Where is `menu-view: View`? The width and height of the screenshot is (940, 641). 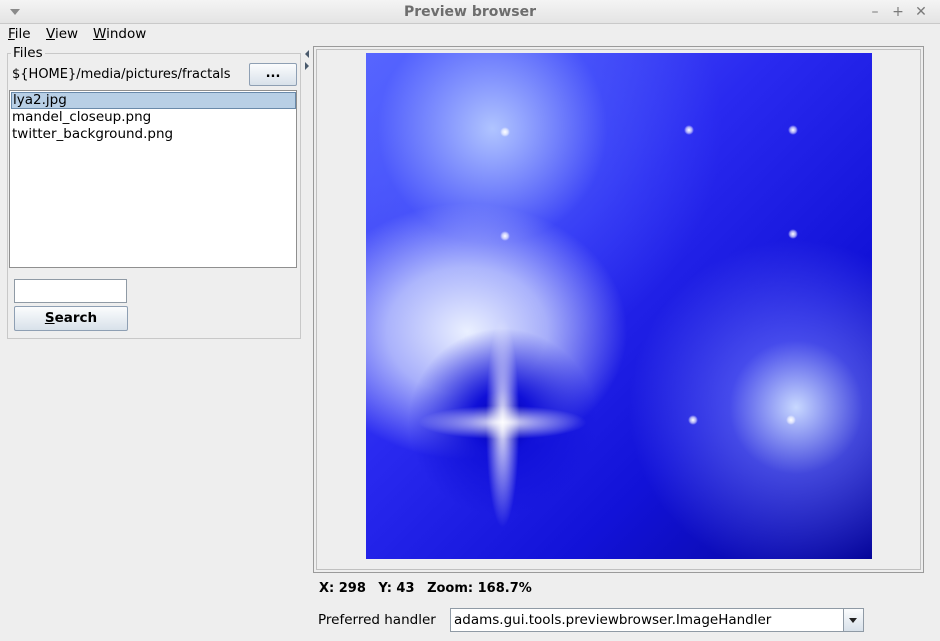 menu-view: View is located at coordinates (62, 34).